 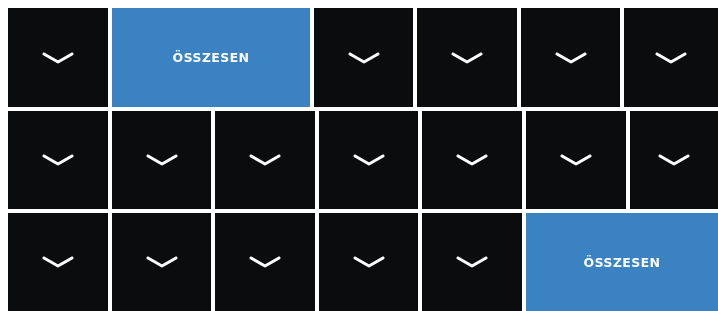 I want to click on dropdown-tile-r2-c6, so click(x=576, y=160).